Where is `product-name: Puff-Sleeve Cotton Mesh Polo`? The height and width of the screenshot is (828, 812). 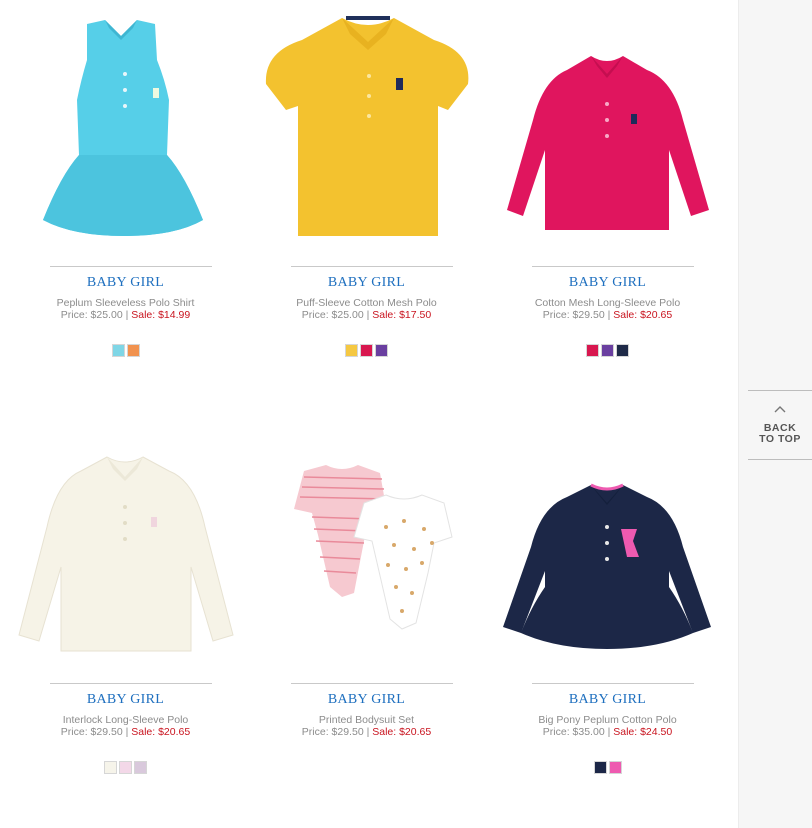
product-name: Puff-Sleeve Cotton Mesh Polo is located at coordinates (366, 303).